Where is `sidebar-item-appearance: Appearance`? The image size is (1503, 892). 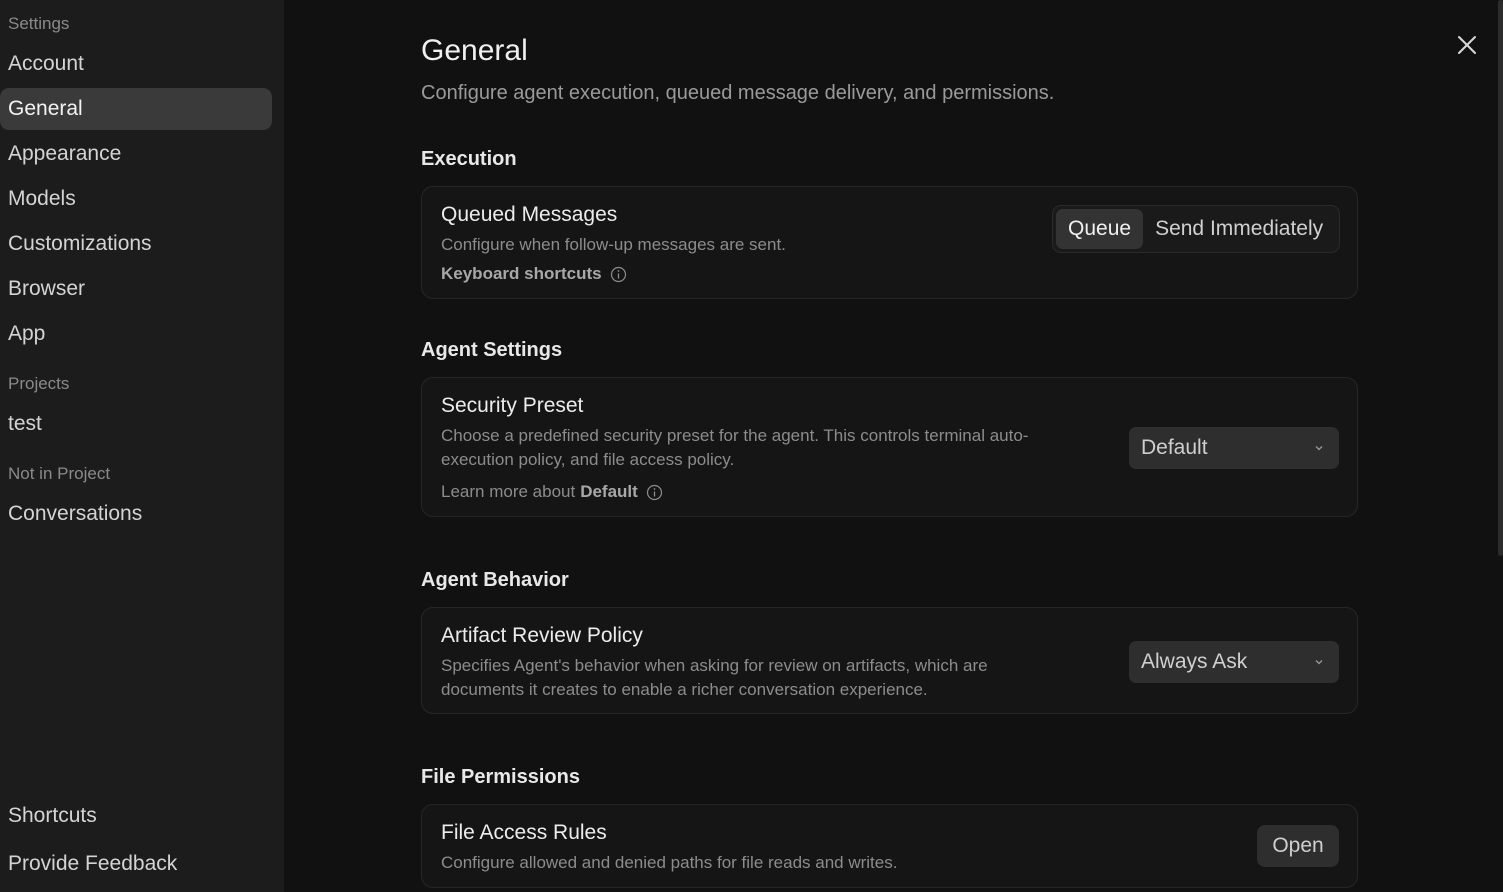 sidebar-item-appearance: Appearance is located at coordinates (136, 154).